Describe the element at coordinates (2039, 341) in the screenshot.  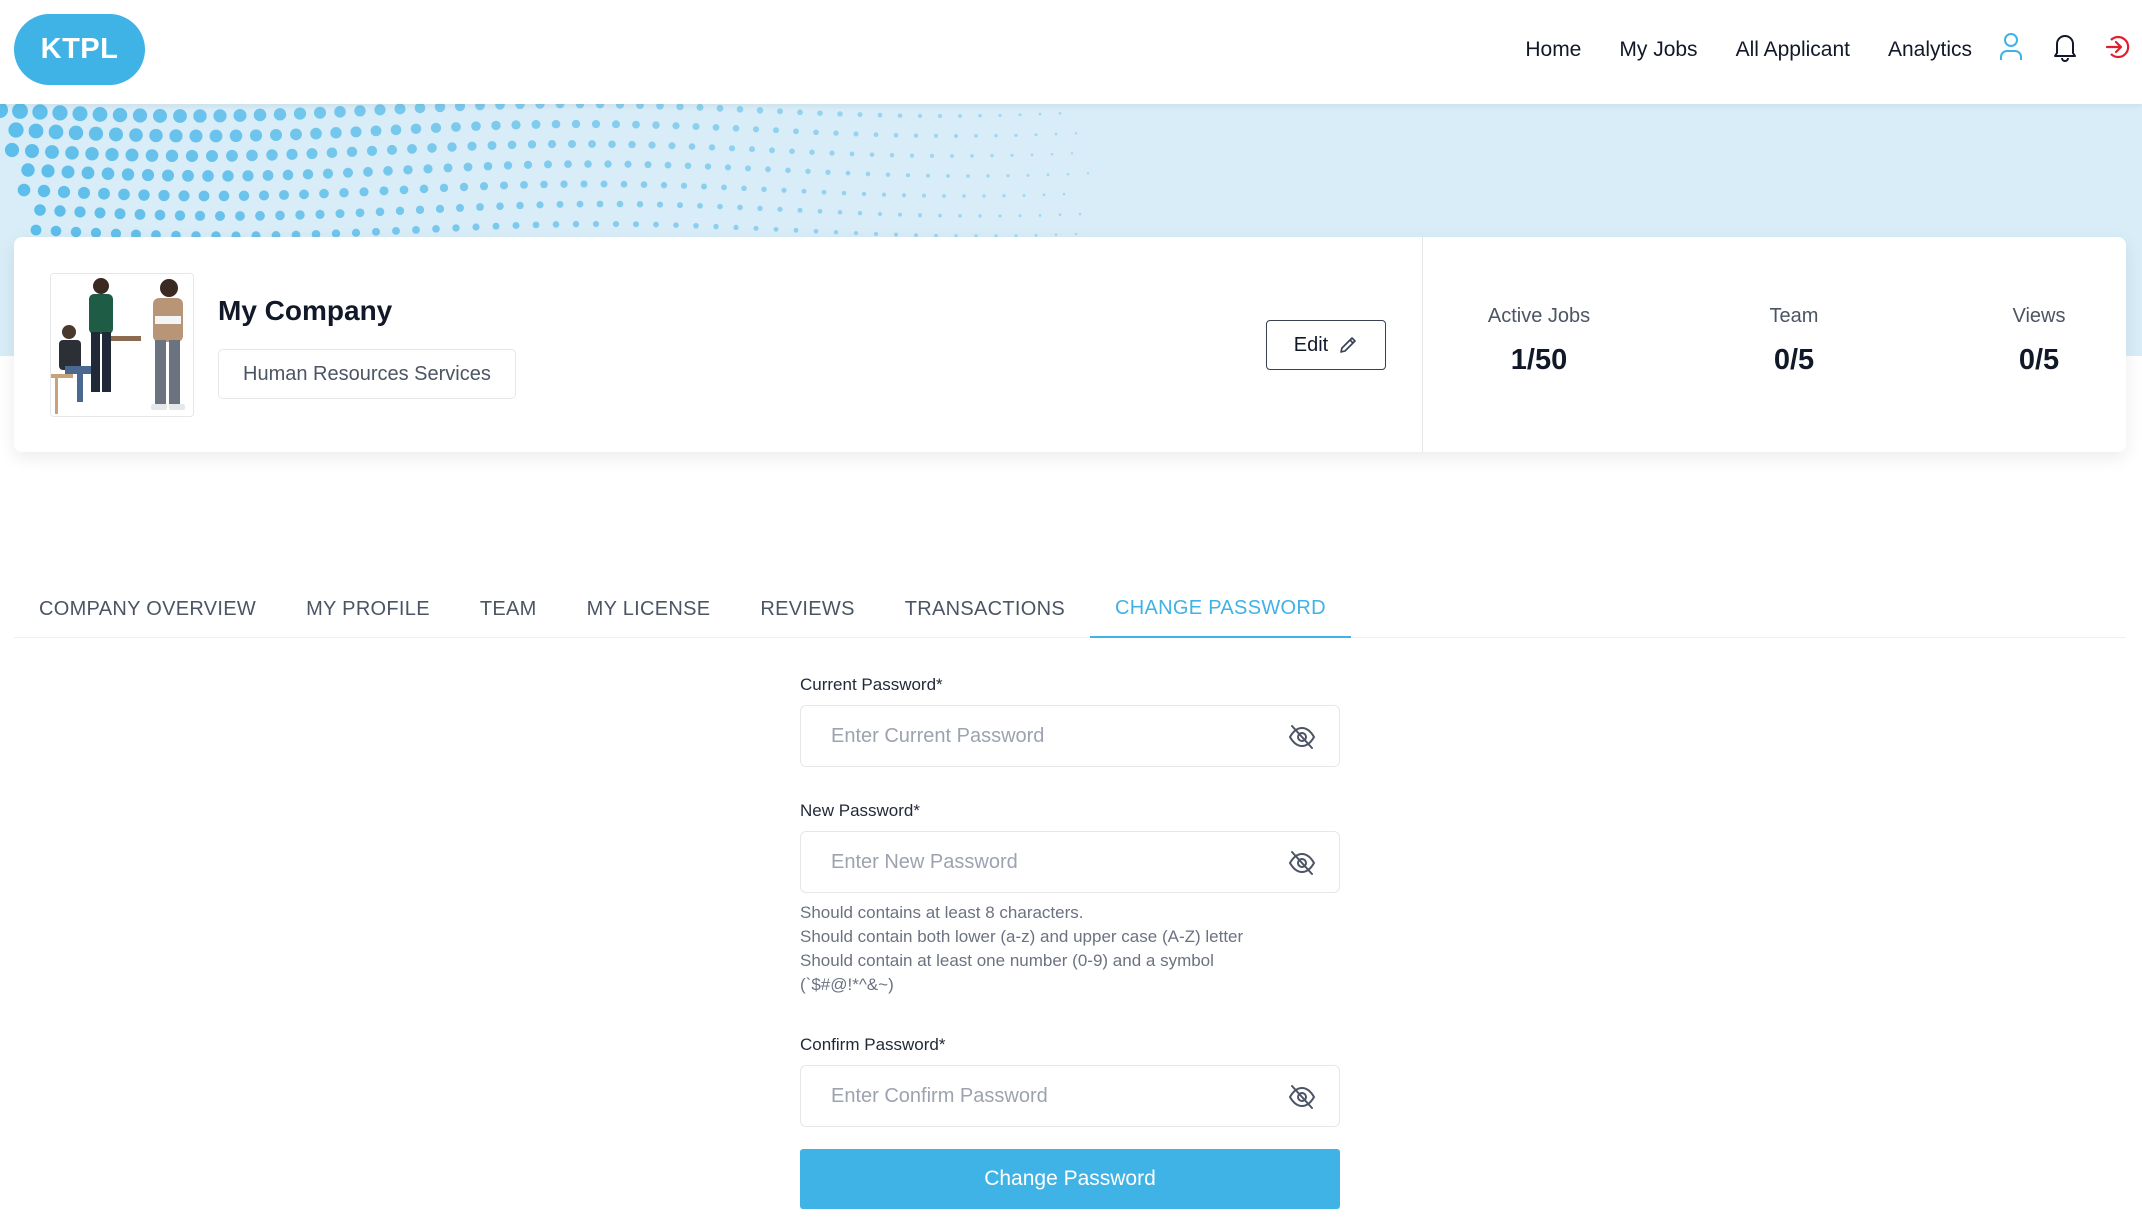
I see `stat-views: Views 0/5` at that location.